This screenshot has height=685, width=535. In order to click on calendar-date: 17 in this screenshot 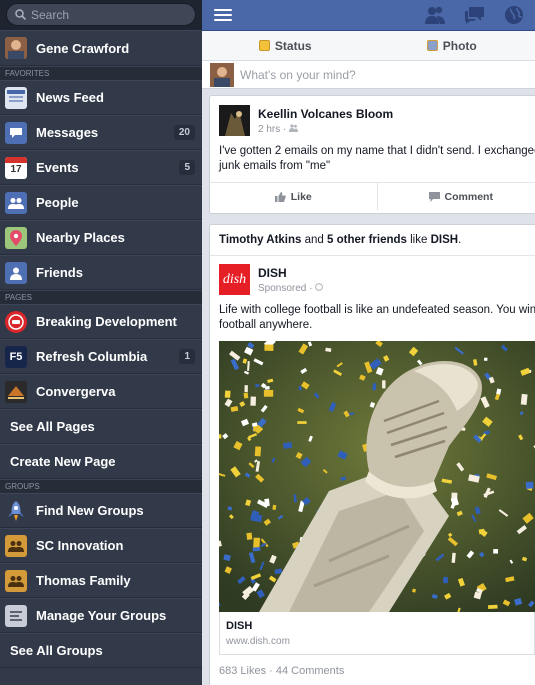, I will do `click(16, 169)`.